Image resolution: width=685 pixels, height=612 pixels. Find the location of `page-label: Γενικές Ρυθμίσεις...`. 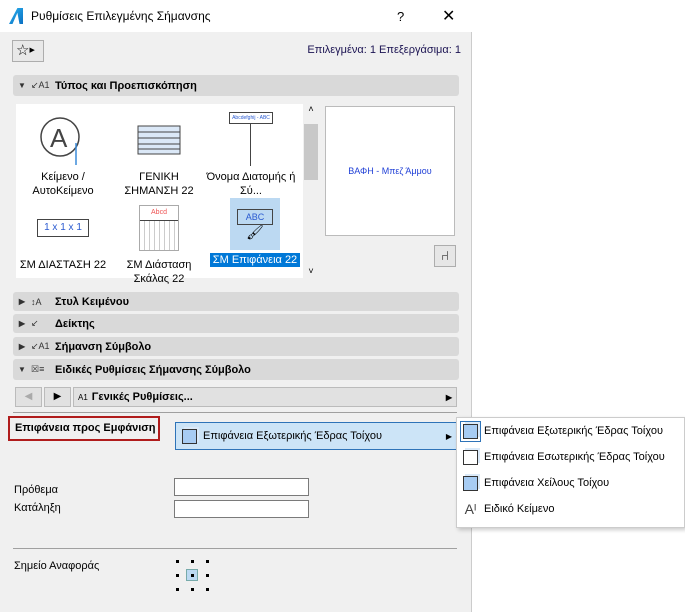

page-label: Γενικές Ρυθμίσεις... is located at coordinates (142, 397).